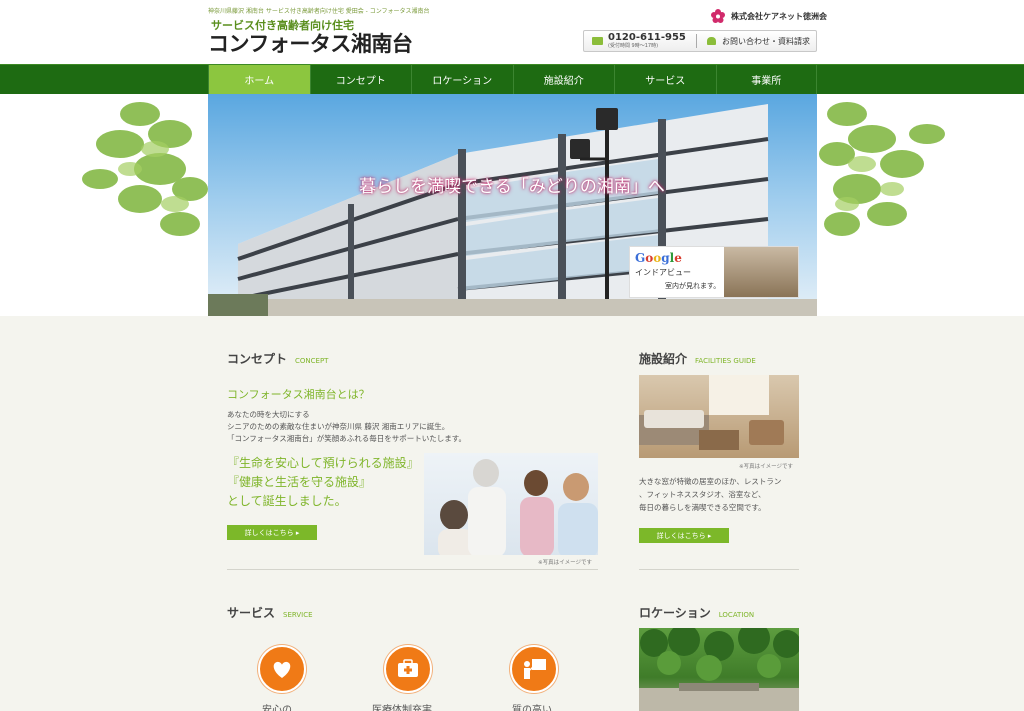 The image size is (1024, 711). I want to click on concept-photo, so click(511, 504).